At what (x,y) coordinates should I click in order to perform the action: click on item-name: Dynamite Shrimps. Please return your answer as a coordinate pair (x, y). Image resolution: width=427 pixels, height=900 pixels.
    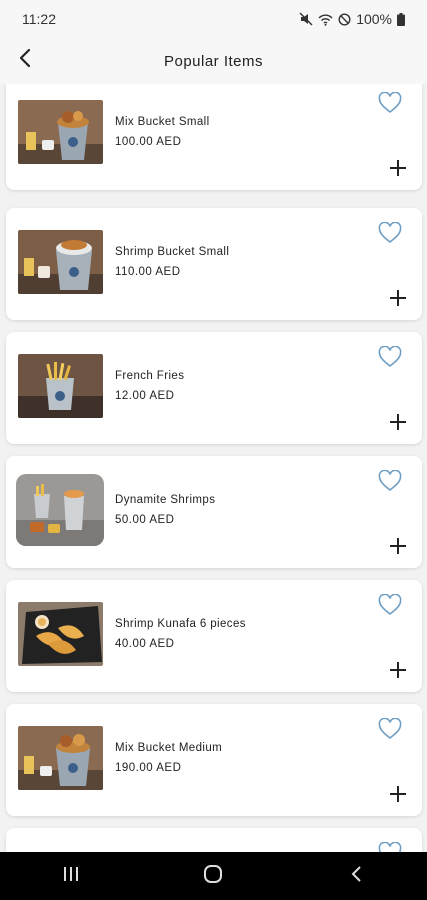
    Looking at the image, I should click on (165, 500).